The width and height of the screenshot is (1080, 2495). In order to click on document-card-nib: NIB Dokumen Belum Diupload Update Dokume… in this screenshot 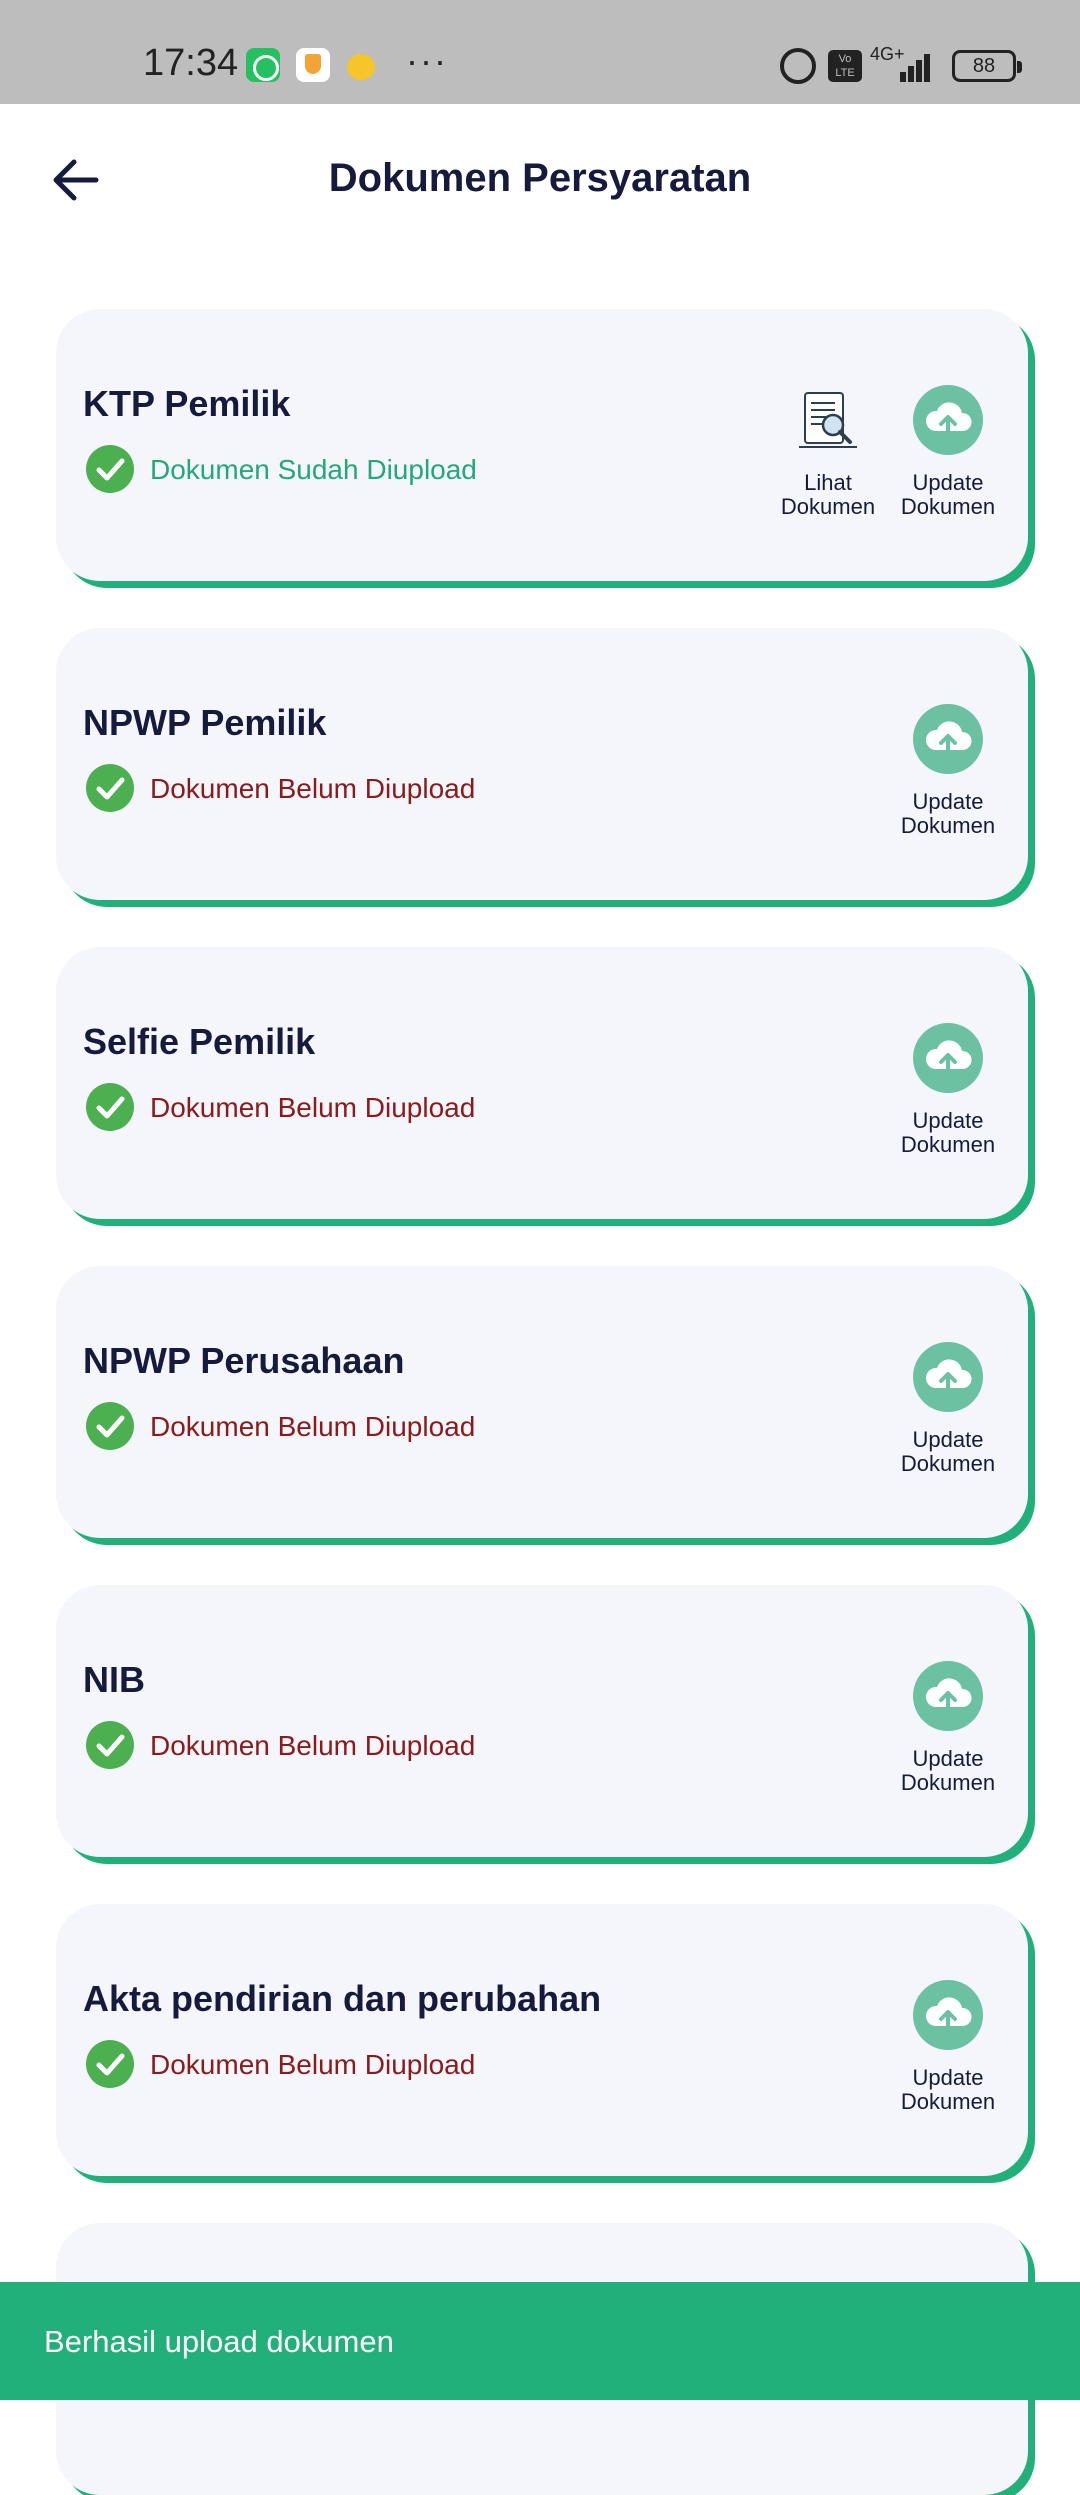, I will do `click(542, 1721)`.